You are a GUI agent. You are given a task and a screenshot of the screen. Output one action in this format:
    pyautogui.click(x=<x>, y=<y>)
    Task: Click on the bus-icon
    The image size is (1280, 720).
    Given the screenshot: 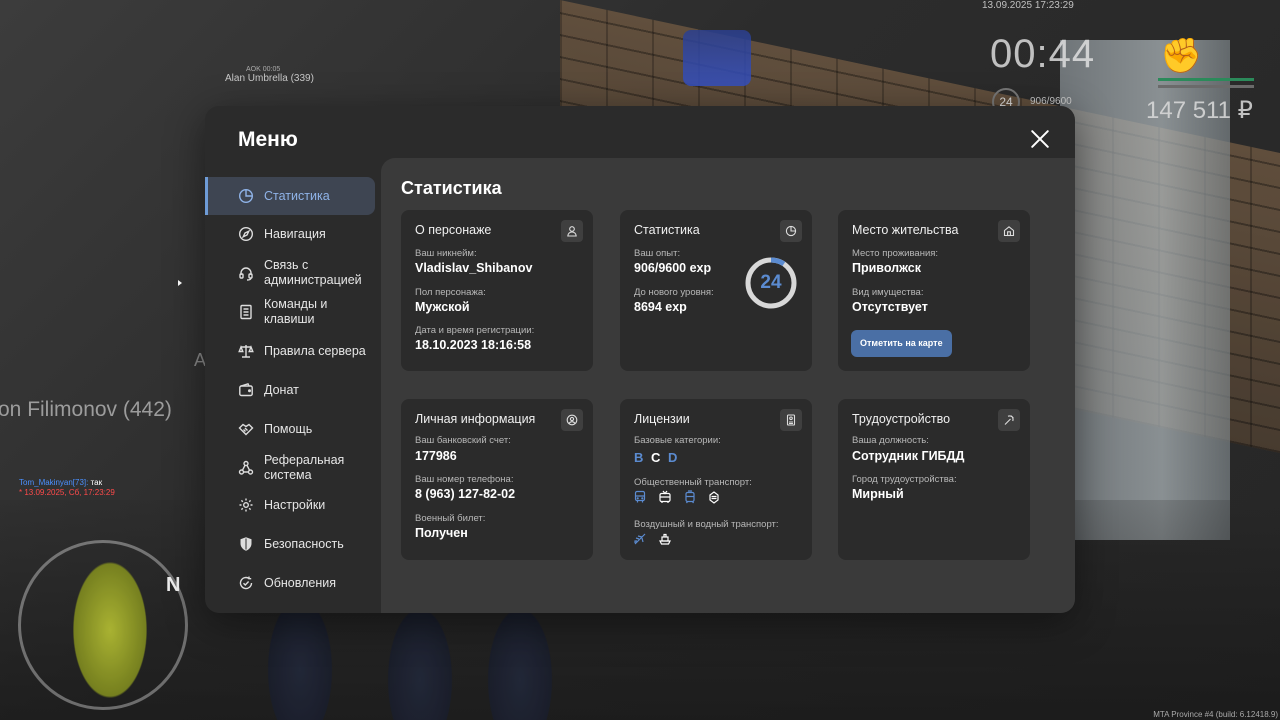 What is the action you would take?
    pyautogui.click(x=640, y=497)
    